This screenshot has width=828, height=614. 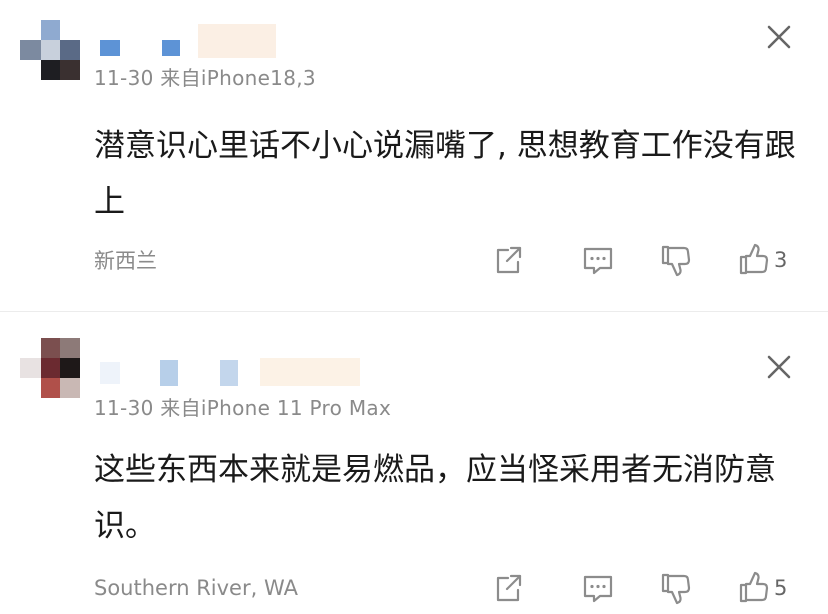 What do you see at coordinates (781, 588) in the screenshot?
I see `like-count: 5` at bounding box center [781, 588].